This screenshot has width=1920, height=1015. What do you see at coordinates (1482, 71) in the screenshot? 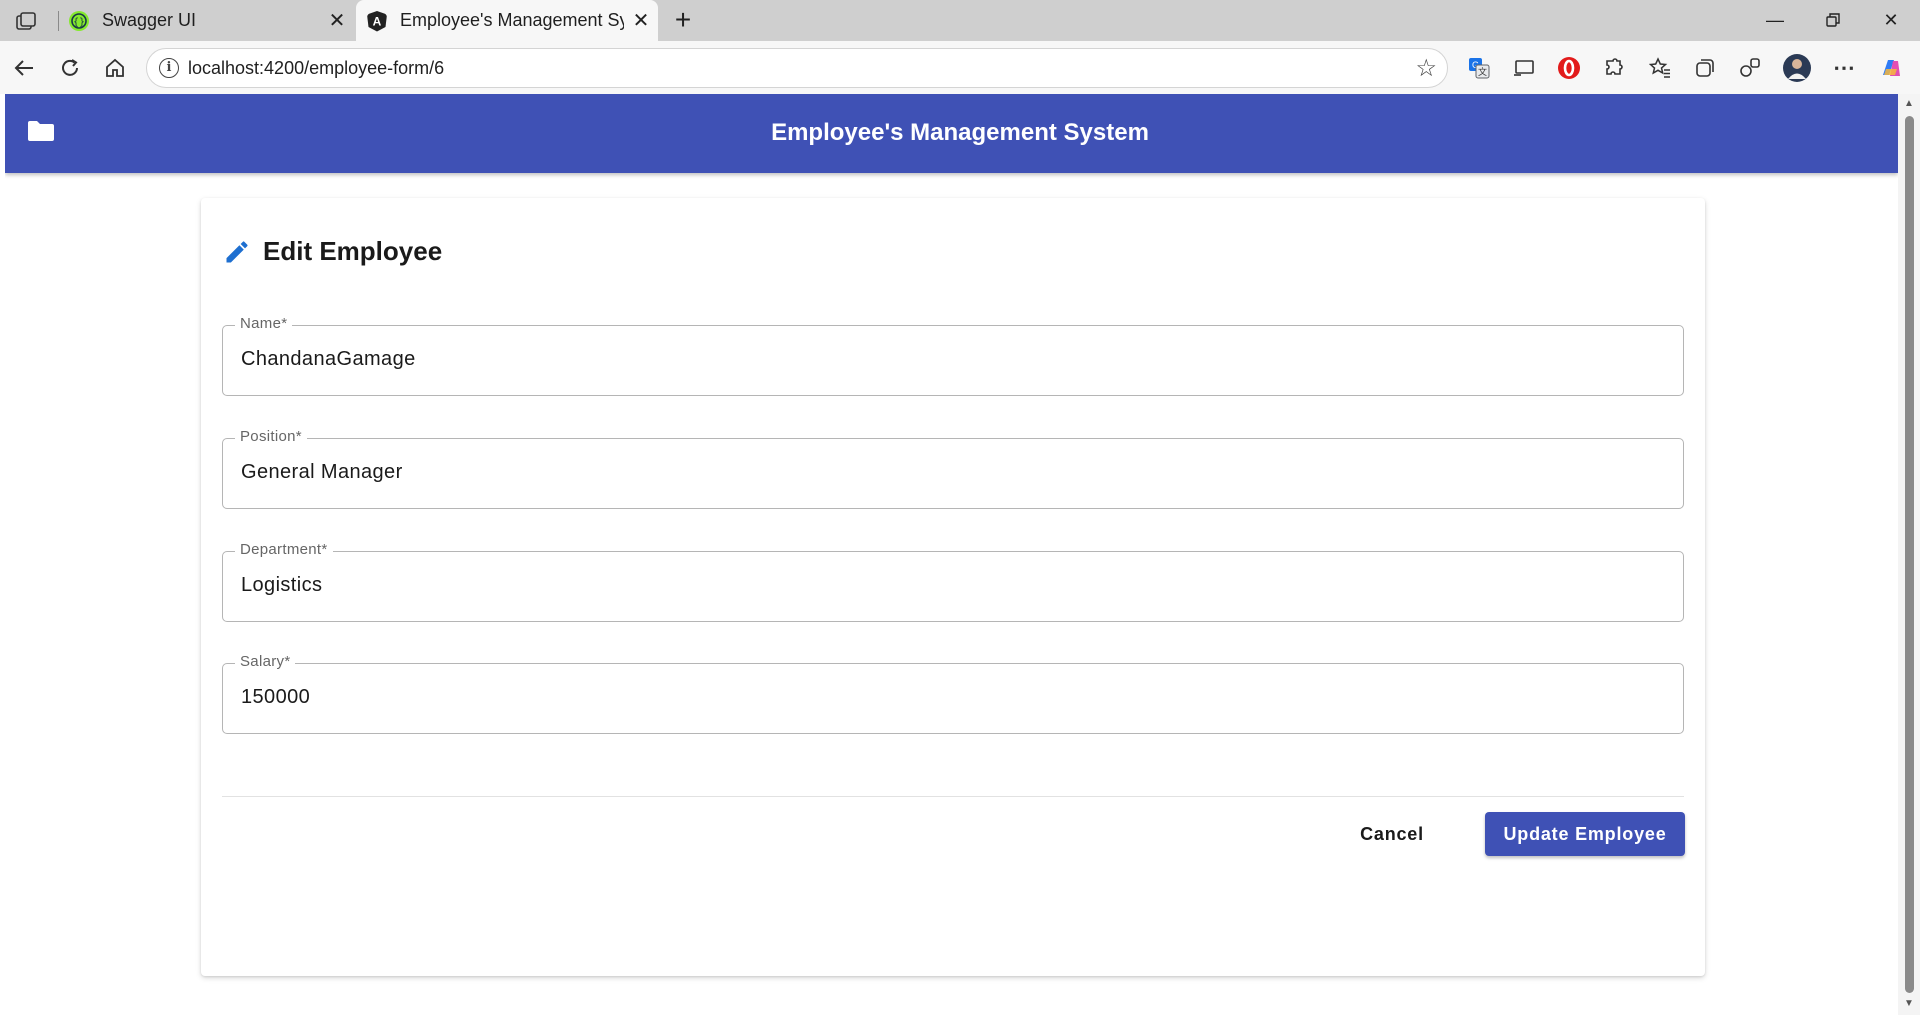
I see `svg-text: 文` at bounding box center [1482, 71].